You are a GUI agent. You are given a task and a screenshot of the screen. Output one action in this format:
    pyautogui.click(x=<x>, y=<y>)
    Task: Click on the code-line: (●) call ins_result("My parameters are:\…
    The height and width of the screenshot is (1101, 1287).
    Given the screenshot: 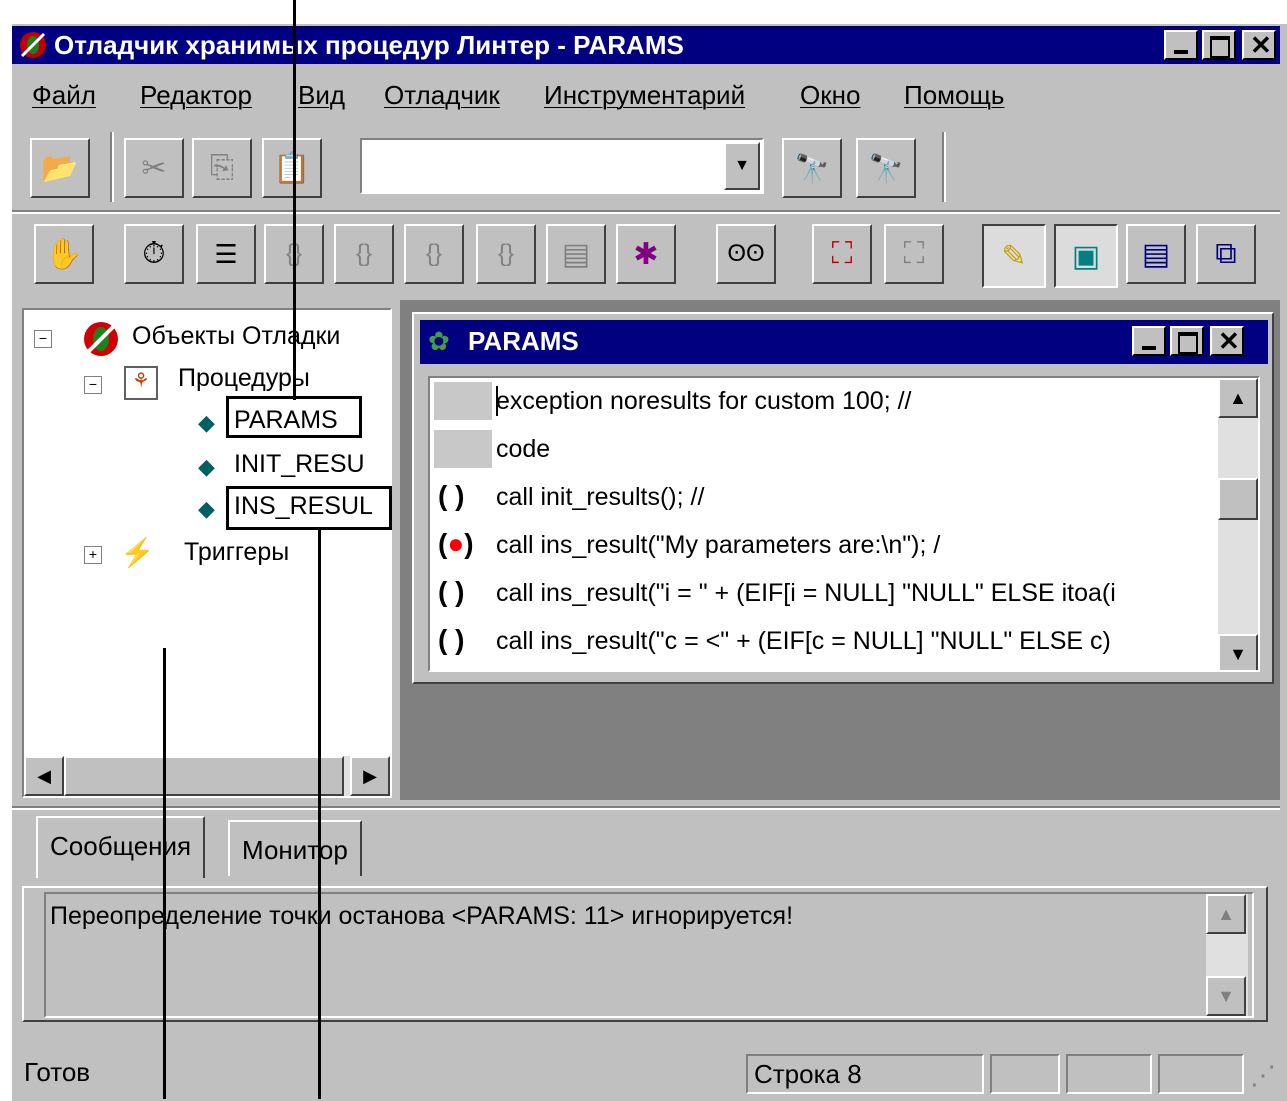 What is the action you would take?
    pyautogui.click(x=825, y=545)
    